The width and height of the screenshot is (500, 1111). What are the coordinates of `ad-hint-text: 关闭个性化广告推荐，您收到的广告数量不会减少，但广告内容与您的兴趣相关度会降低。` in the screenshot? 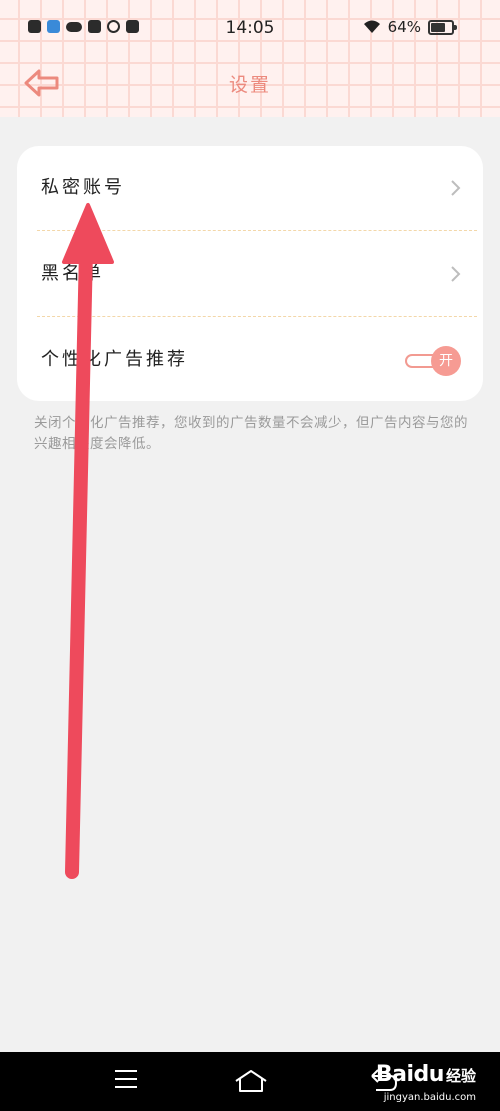 It's located at (251, 433).